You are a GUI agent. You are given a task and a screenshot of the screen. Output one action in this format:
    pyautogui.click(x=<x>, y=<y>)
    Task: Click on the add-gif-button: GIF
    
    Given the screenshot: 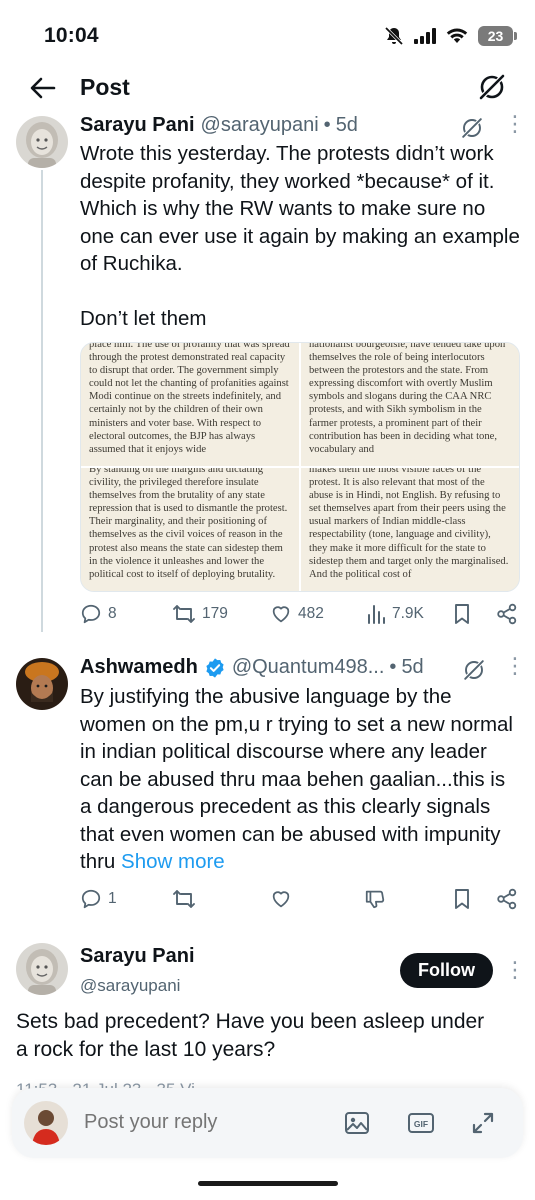 What is the action you would take?
    pyautogui.click(x=421, y=1123)
    